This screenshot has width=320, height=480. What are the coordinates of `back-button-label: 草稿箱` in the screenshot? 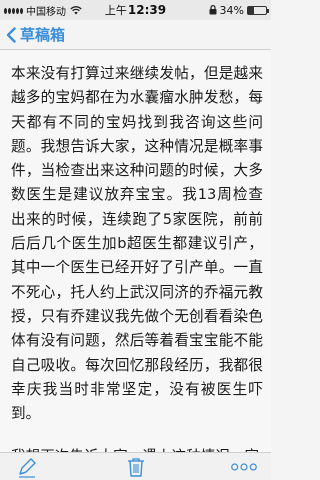 It's located at (43, 35).